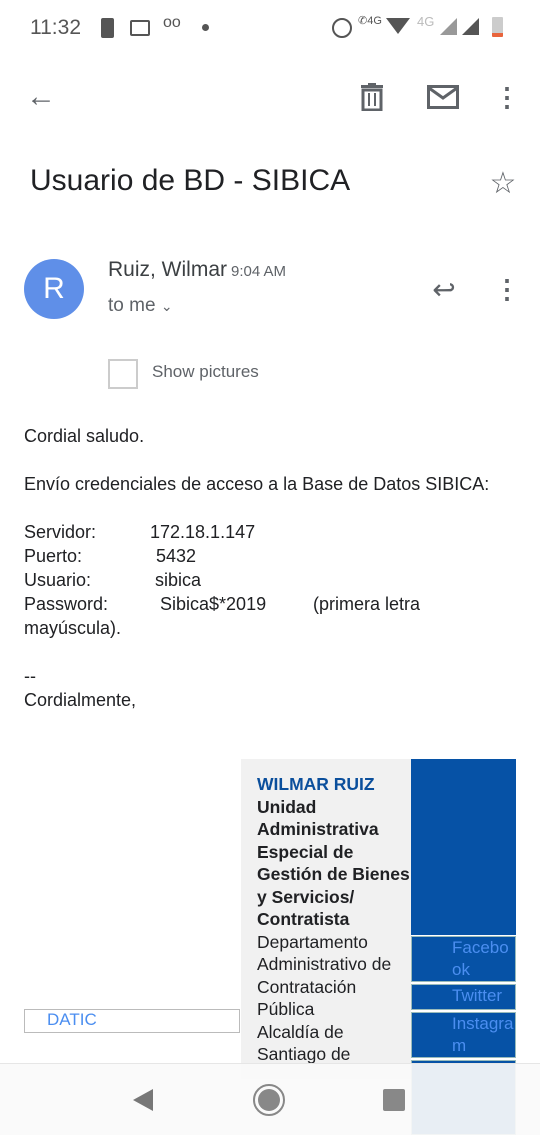  What do you see at coordinates (264, 532) in the screenshot?
I see `server-row: Servidor: 172.18.1.147` at bounding box center [264, 532].